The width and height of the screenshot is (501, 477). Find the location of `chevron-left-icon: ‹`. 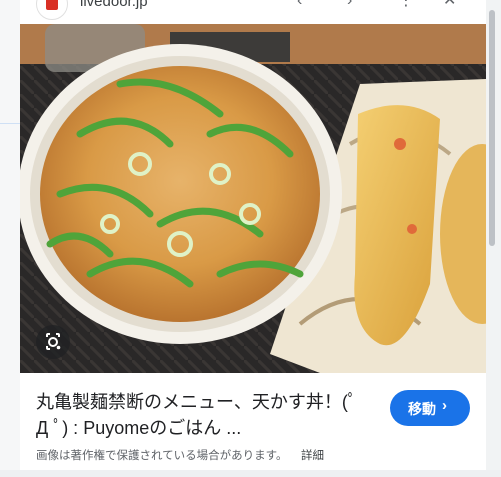

chevron-left-icon: ‹ is located at coordinates (299, 5).